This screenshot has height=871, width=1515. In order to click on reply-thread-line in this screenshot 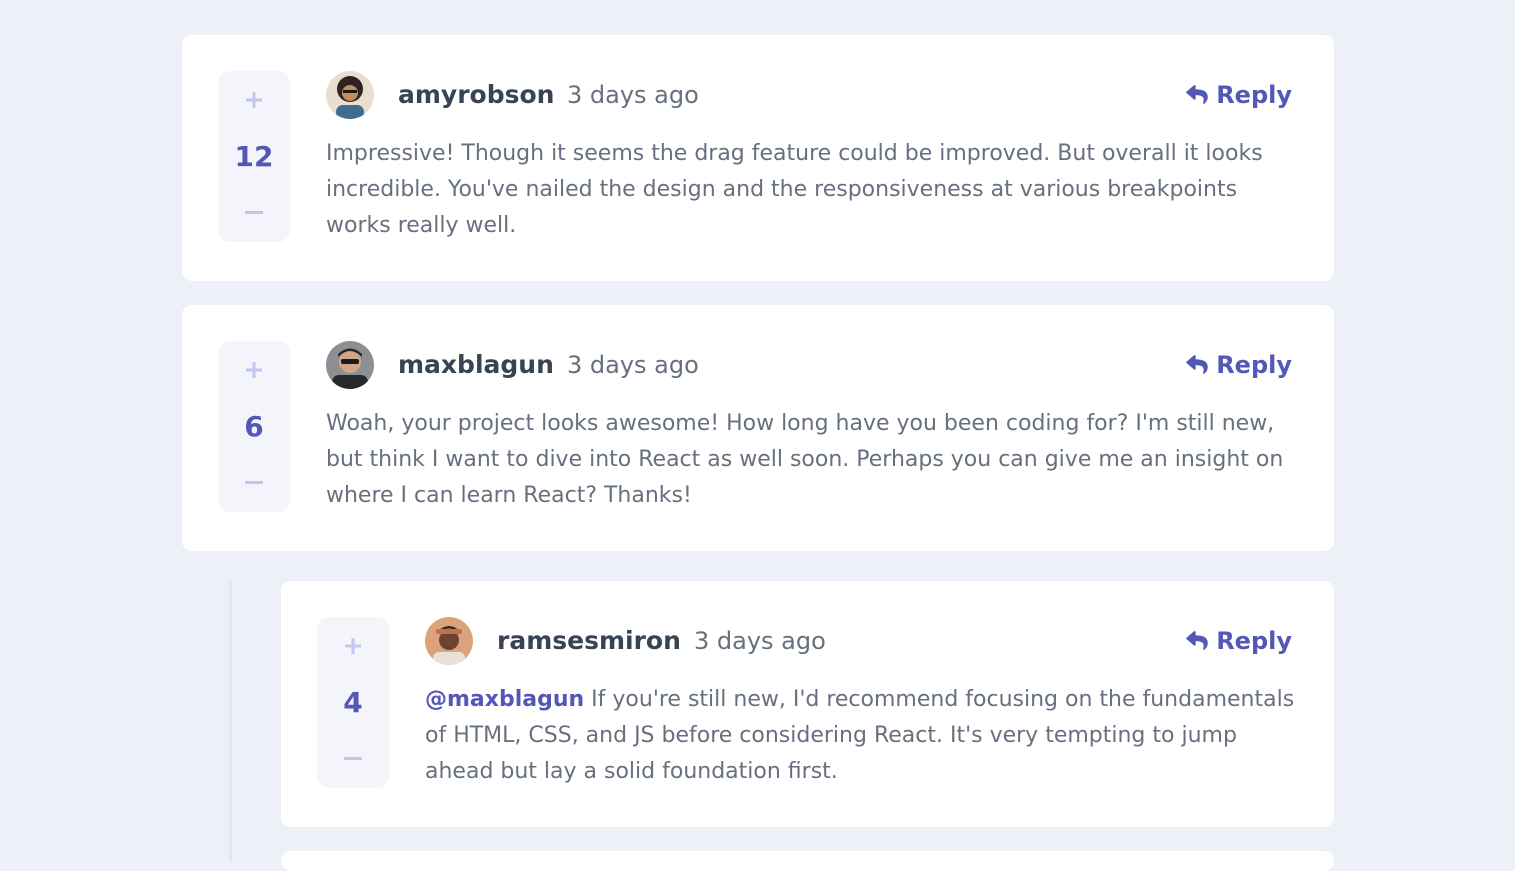, I will do `click(230, 721)`.